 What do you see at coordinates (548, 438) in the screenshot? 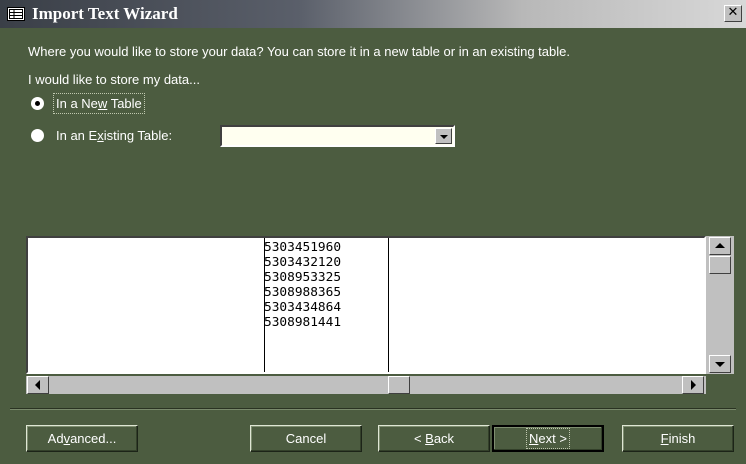
I see `next-button: Next >` at bounding box center [548, 438].